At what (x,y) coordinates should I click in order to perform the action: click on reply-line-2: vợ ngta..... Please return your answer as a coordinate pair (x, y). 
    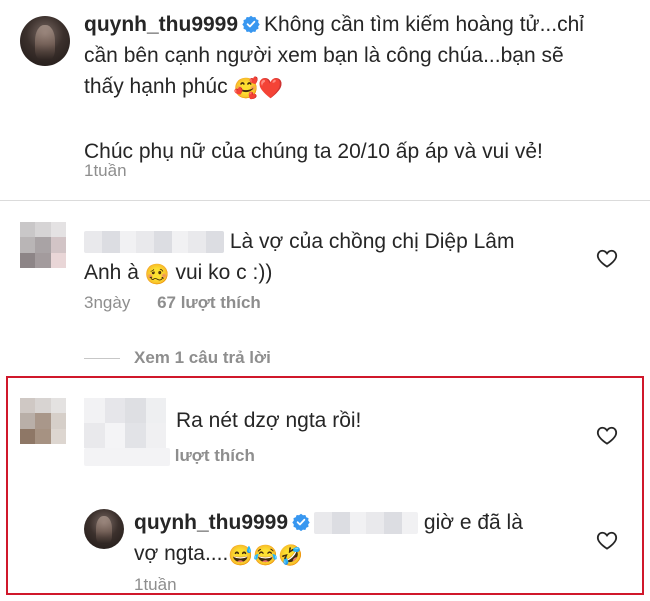
    Looking at the image, I should click on (181, 553).